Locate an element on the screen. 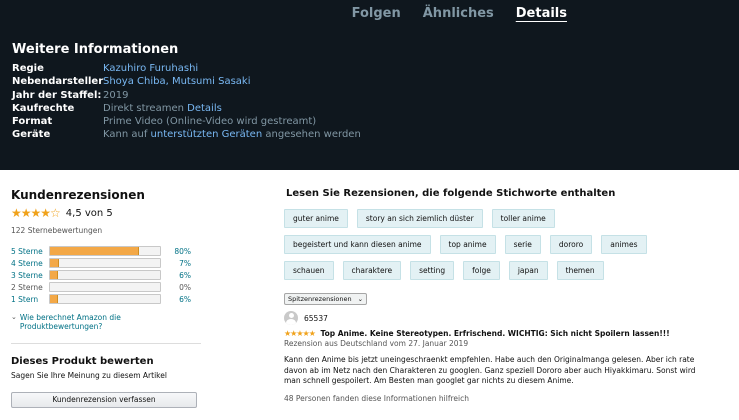 The width and height of the screenshot is (739, 420). reviews-title: Kundenrezensionen is located at coordinates (78, 195).